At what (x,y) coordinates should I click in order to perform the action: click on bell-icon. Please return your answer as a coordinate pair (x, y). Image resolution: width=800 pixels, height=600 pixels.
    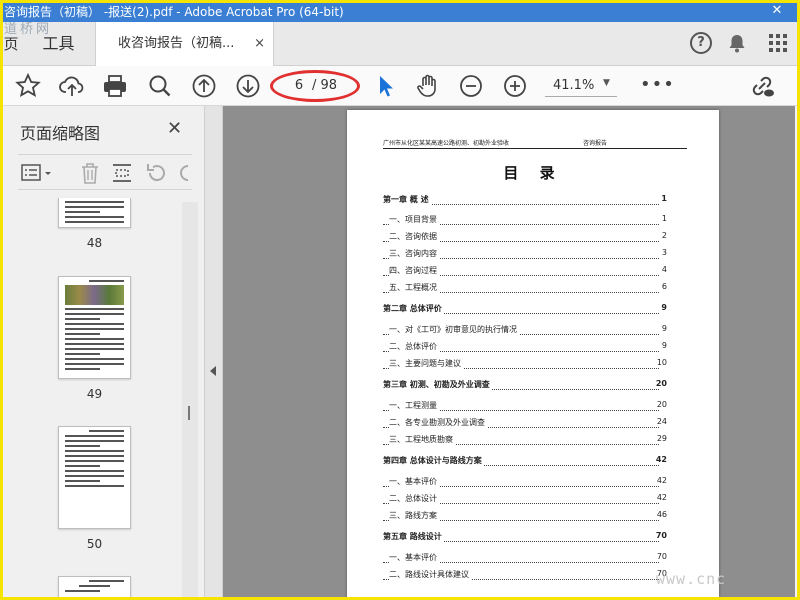
    Looking at the image, I should click on (737, 43).